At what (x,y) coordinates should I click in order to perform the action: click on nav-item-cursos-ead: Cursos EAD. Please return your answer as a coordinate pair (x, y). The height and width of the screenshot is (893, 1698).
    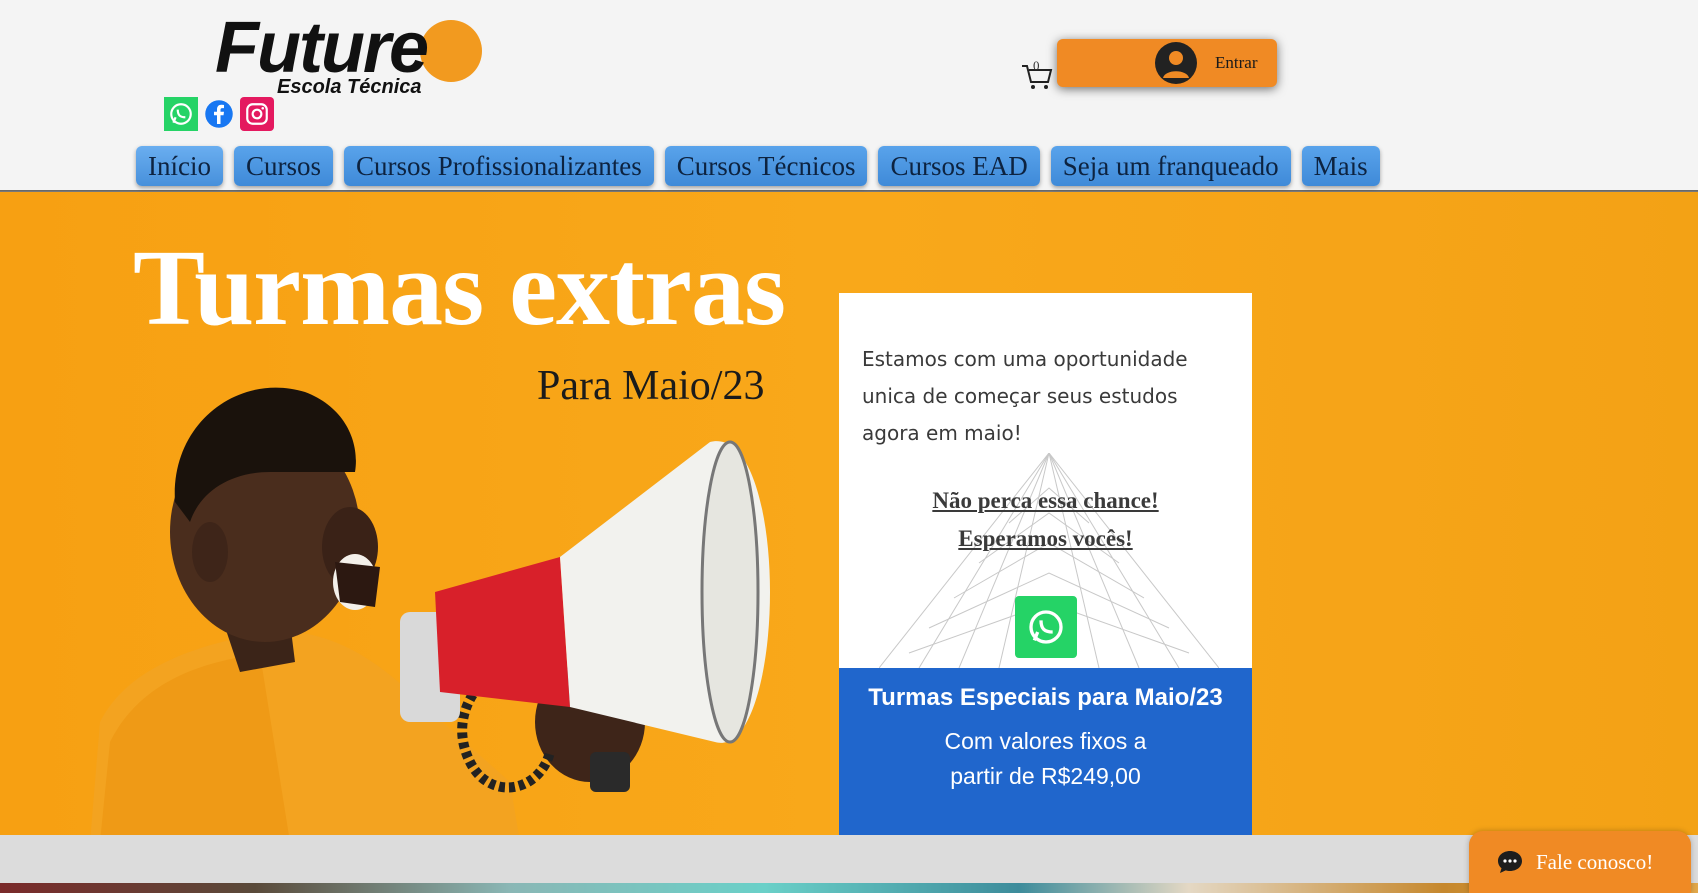
    Looking at the image, I should click on (959, 166).